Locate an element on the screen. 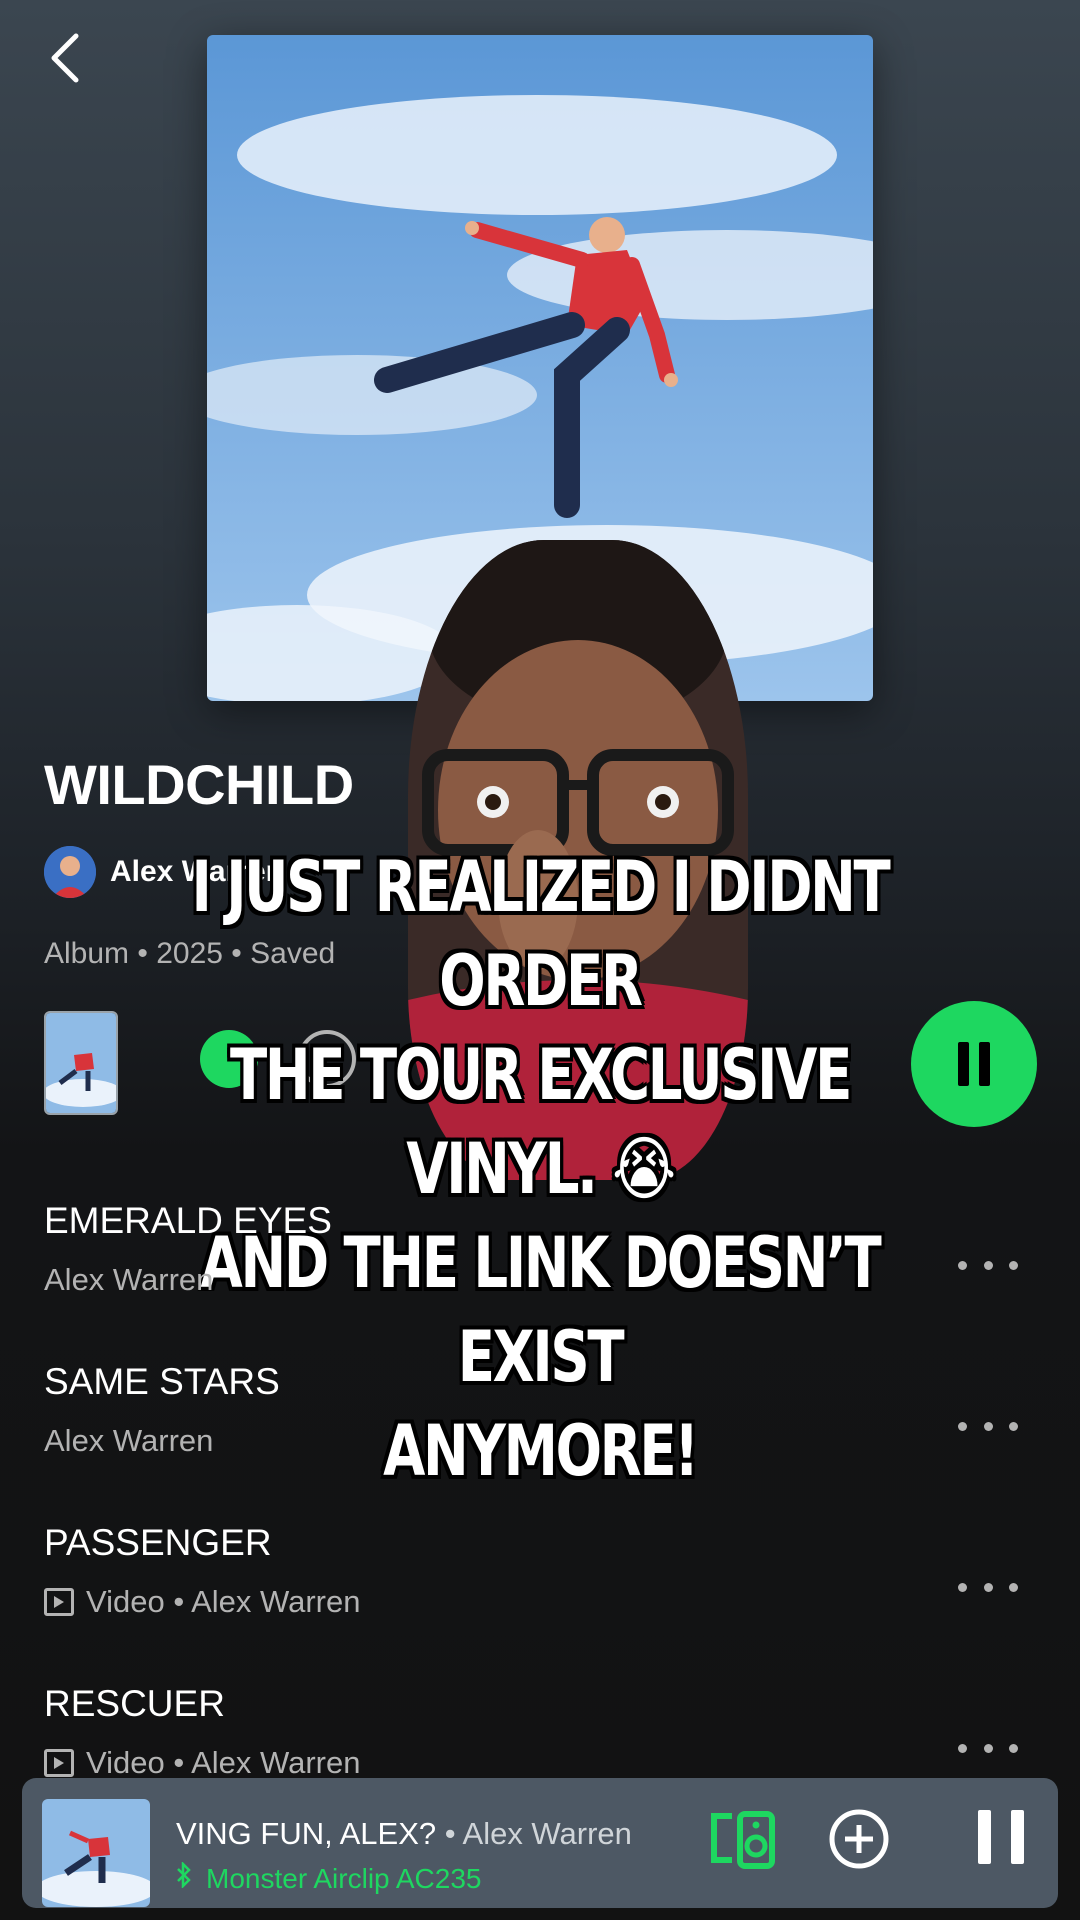  track-row: PASSENGER Video • Alex Warren is located at coordinates (540, 1592).